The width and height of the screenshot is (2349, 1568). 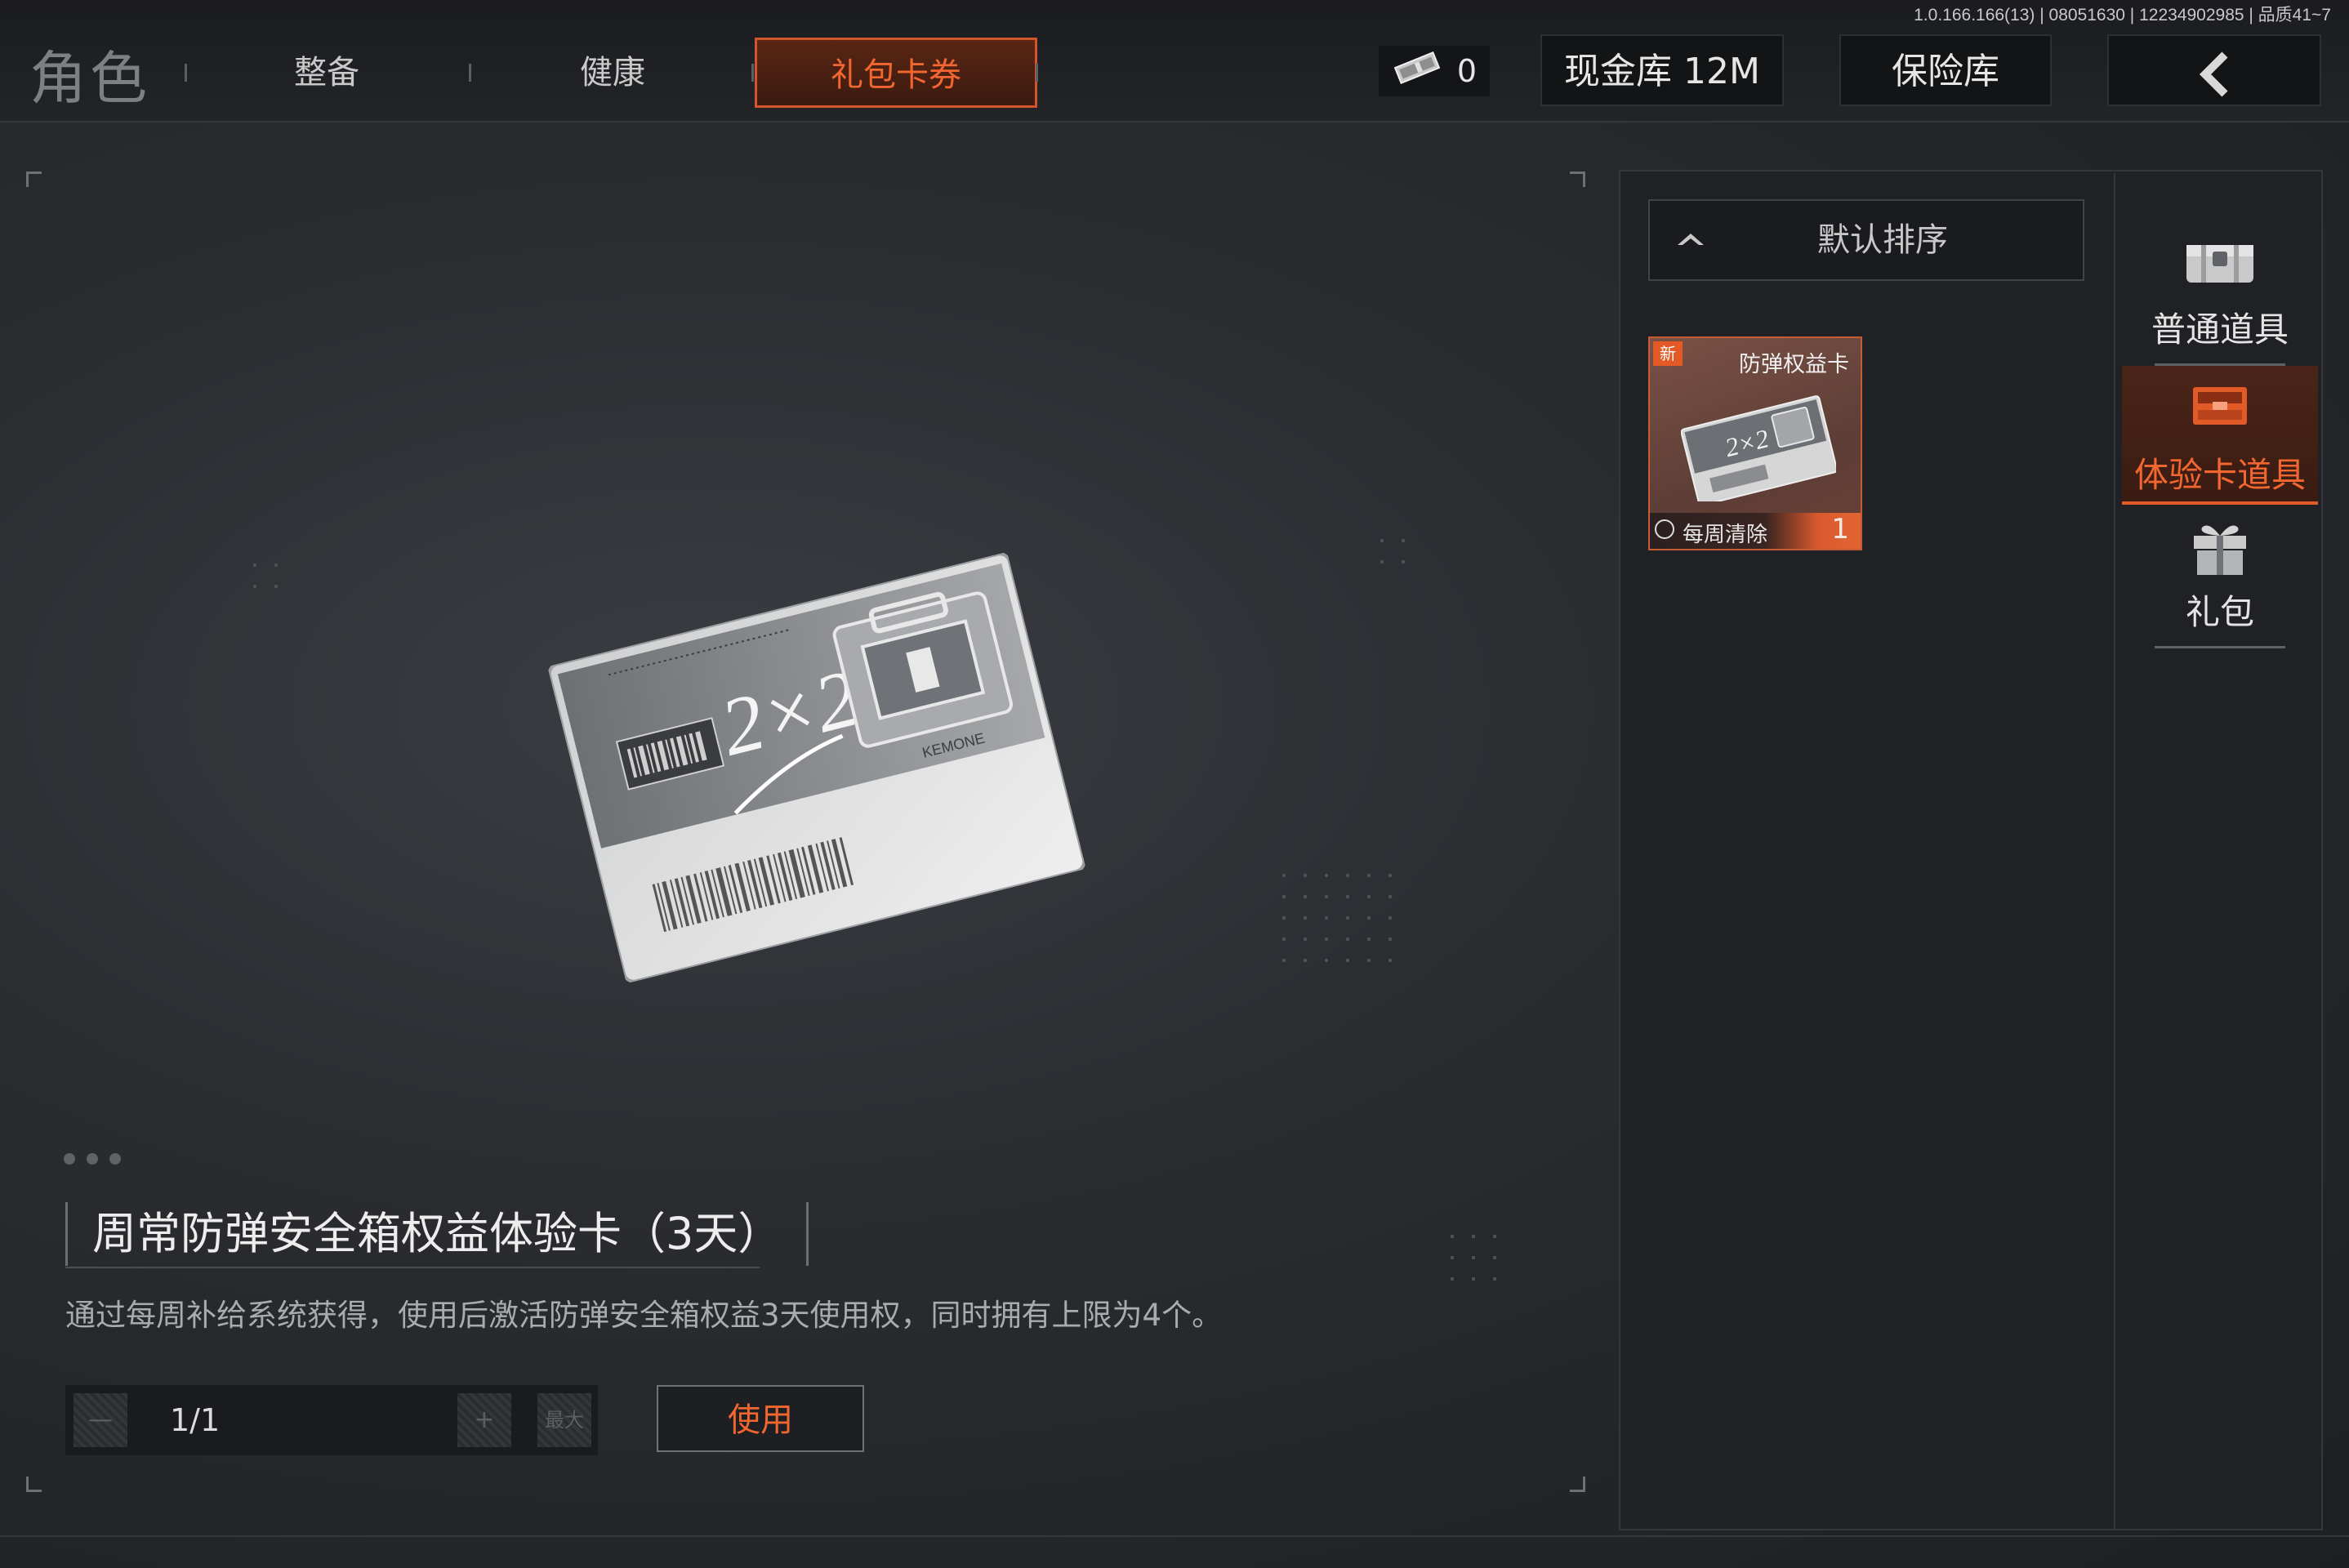 I want to click on card-case-icon, so click(x=2220, y=409).